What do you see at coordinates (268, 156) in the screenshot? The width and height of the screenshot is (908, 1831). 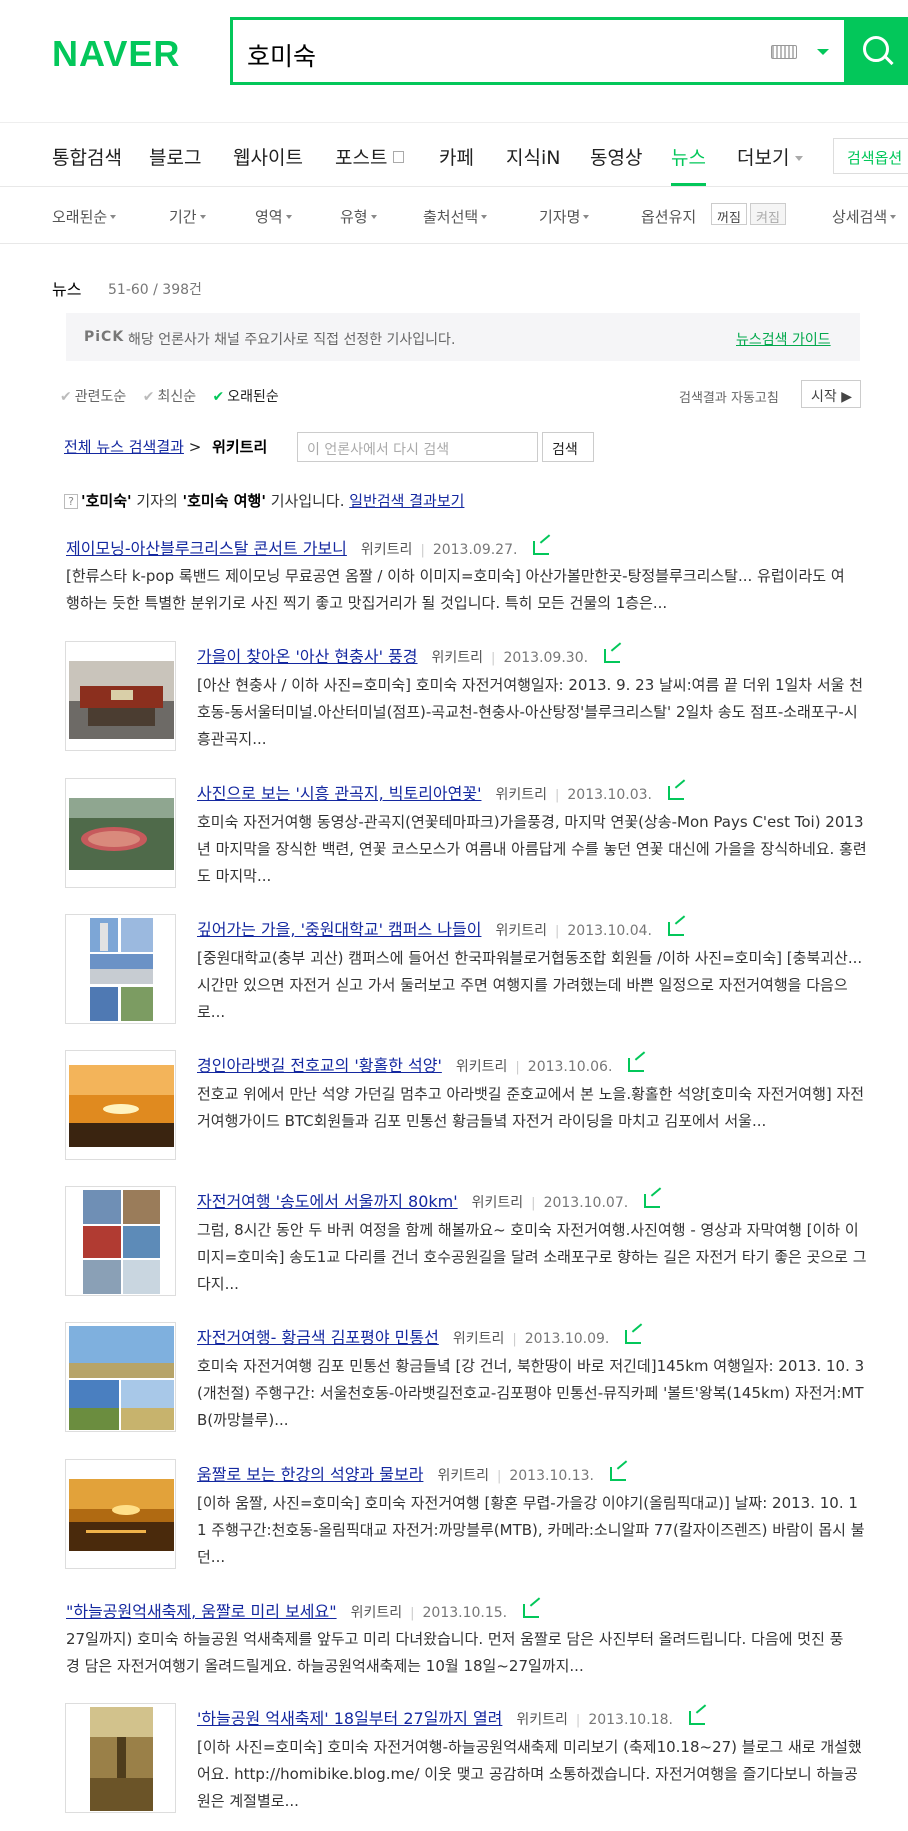 I see `tab-website: 웹사이트` at bounding box center [268, 156].